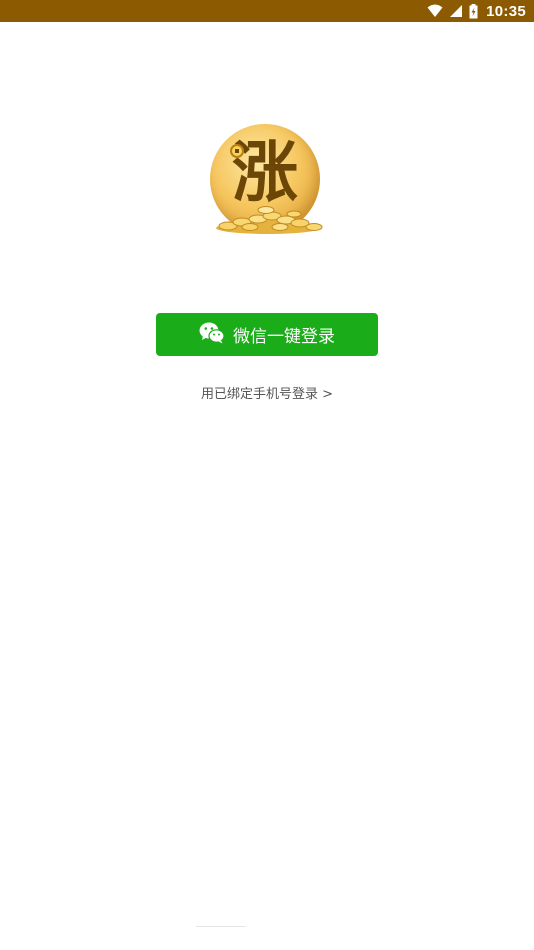 Image resolution: width=534 pixels, height=950 pixels. What do you see at coordinates (284, 337) in the screenshot?
I see `wechat-login-label: 微信一键登录` at bounding box center [284, 337].